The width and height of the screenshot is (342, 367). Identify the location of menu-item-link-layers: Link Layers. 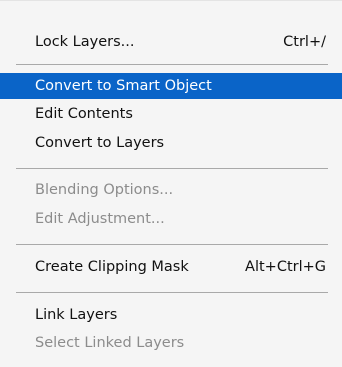
(171, 315).